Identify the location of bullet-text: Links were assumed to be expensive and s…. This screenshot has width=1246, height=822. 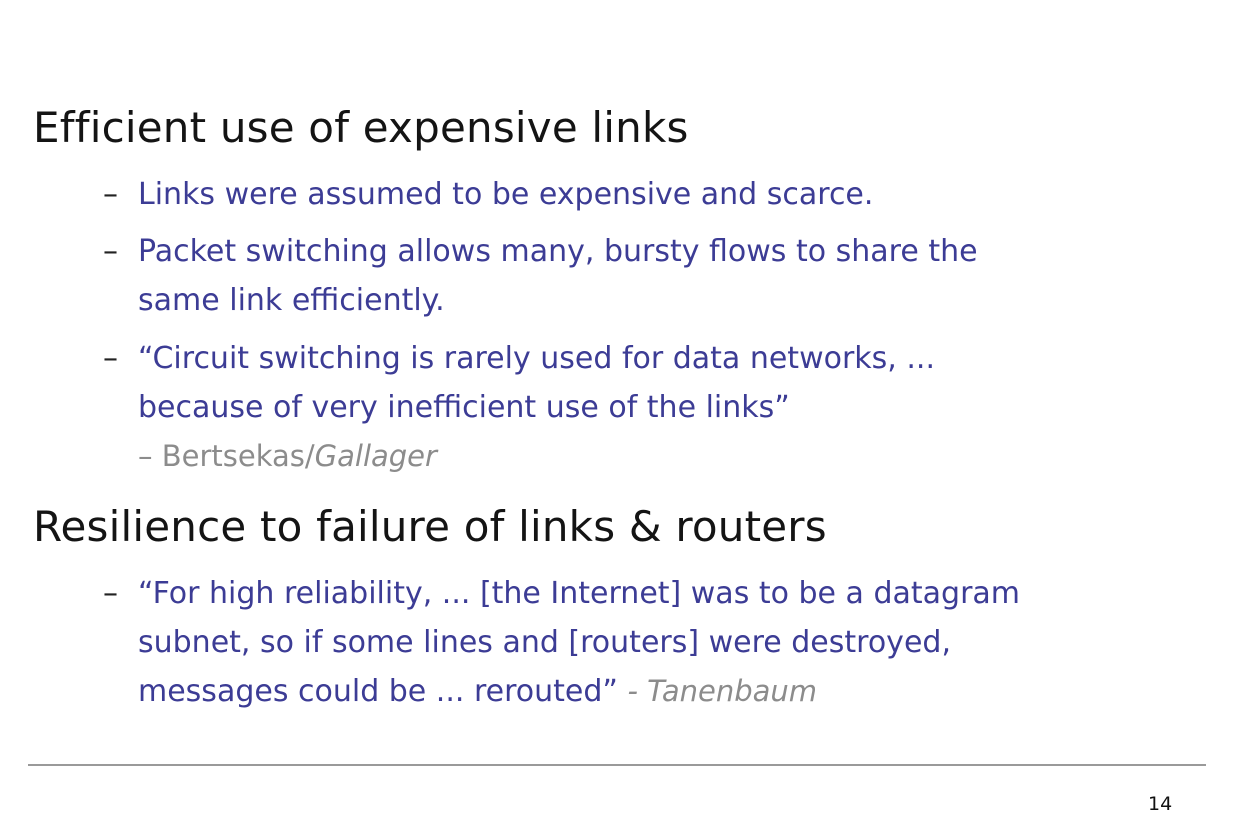
(506, 194).